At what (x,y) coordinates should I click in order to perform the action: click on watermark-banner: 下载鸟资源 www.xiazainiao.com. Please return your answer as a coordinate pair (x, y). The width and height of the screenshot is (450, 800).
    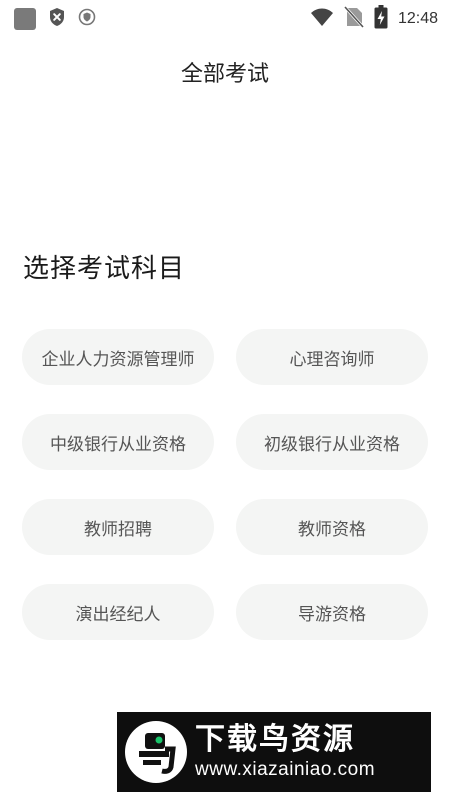
    Looking at the image, I should click on (274, 752).